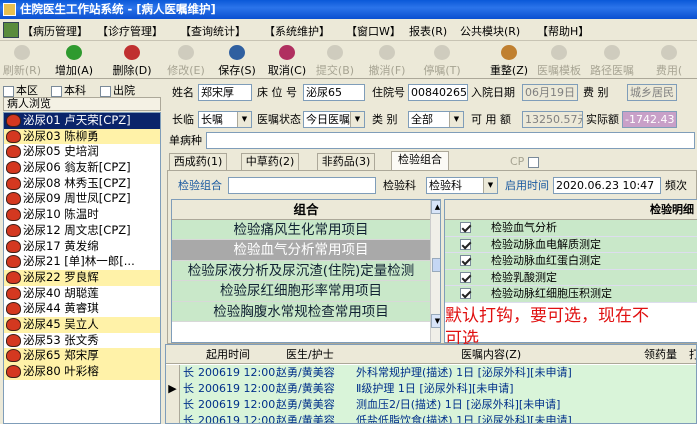 This screenshot has width=697, height=424. Describe the element at coordinates (82, 121) in the screenshot. I see `patient-row: 泌尿01 卢天荣[CPZ]` at that location.